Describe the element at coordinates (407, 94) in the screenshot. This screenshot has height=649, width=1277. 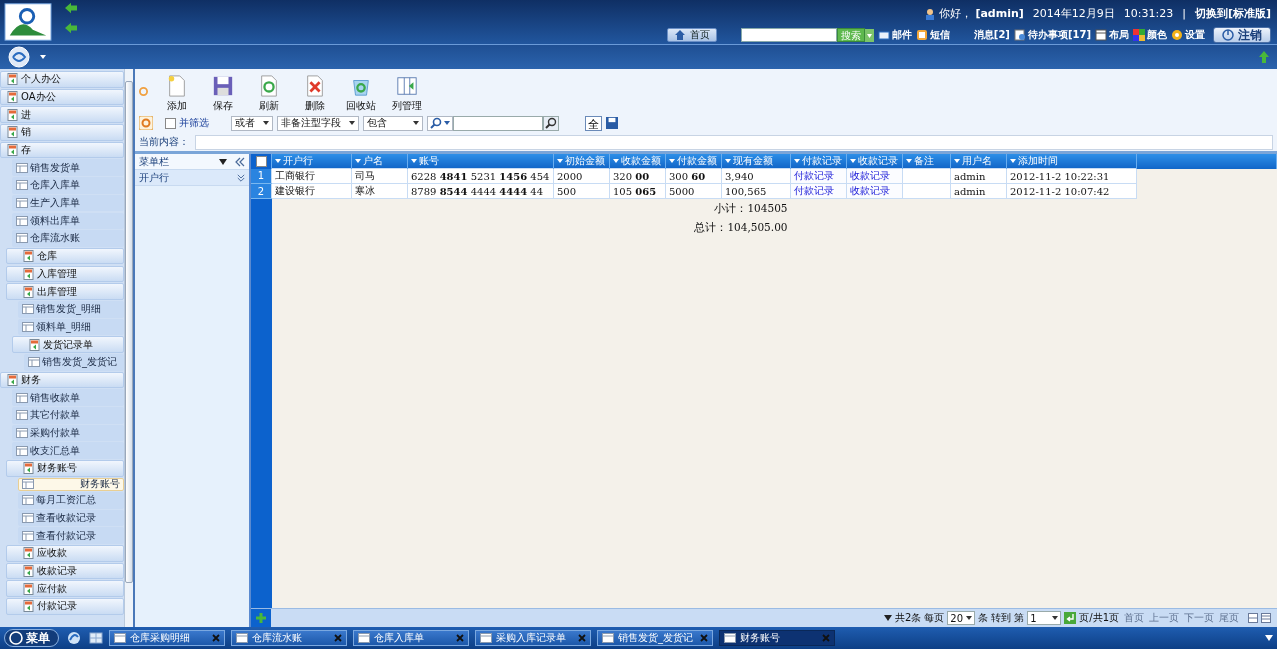
I see `columns-button: 列管理` at that location.